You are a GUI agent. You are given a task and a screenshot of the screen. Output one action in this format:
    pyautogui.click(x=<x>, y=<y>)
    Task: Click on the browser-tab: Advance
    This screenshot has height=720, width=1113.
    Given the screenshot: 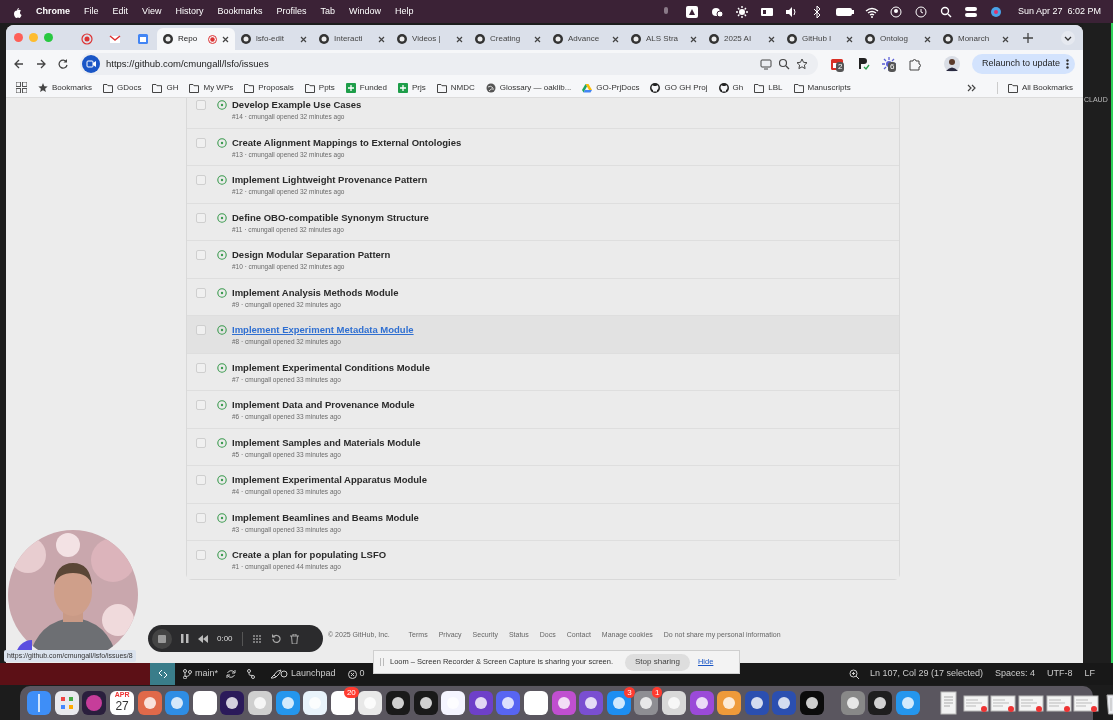 What is the action you would take?
    pyautogui.click(x=586, y=39)
    